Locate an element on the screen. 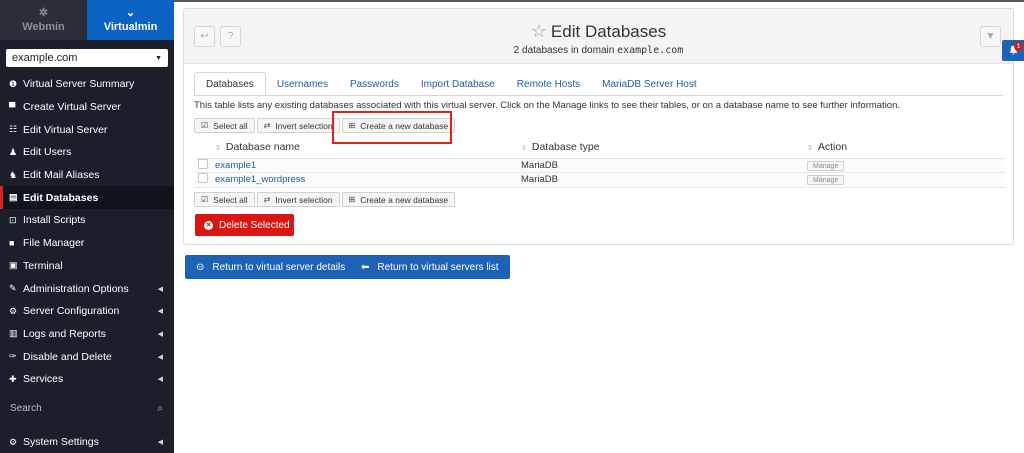 This screenshot has height=453, width=1024. search-placeholder: Search is located at coordinates (26, 408).